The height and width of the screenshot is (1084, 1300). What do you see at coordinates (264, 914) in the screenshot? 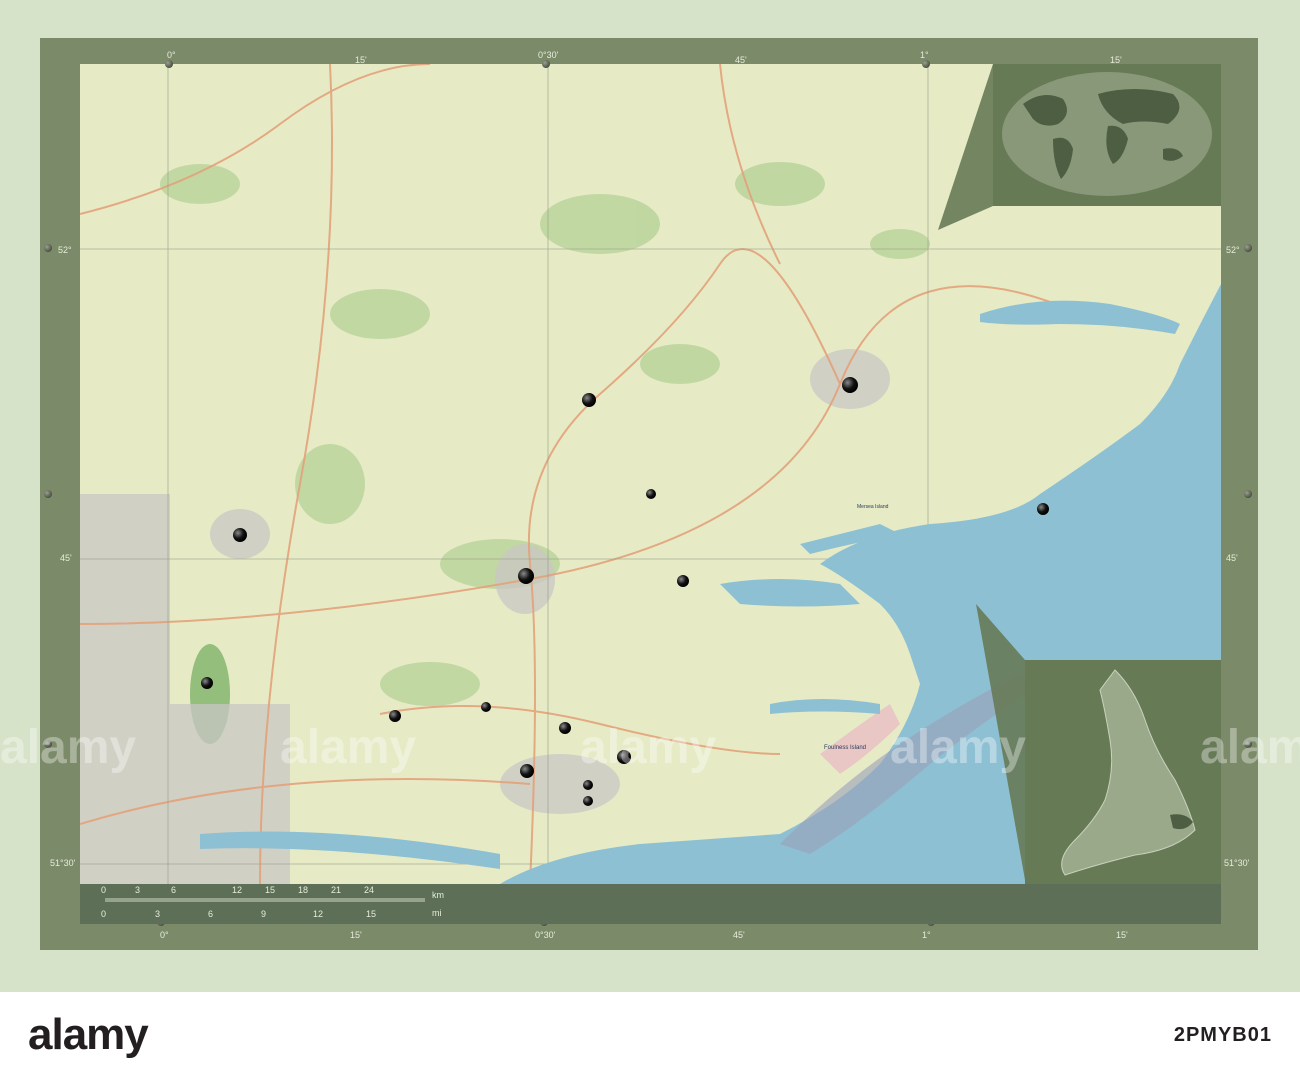
I see `scale-mi-tick: 9` at bounding box center [264, 914].